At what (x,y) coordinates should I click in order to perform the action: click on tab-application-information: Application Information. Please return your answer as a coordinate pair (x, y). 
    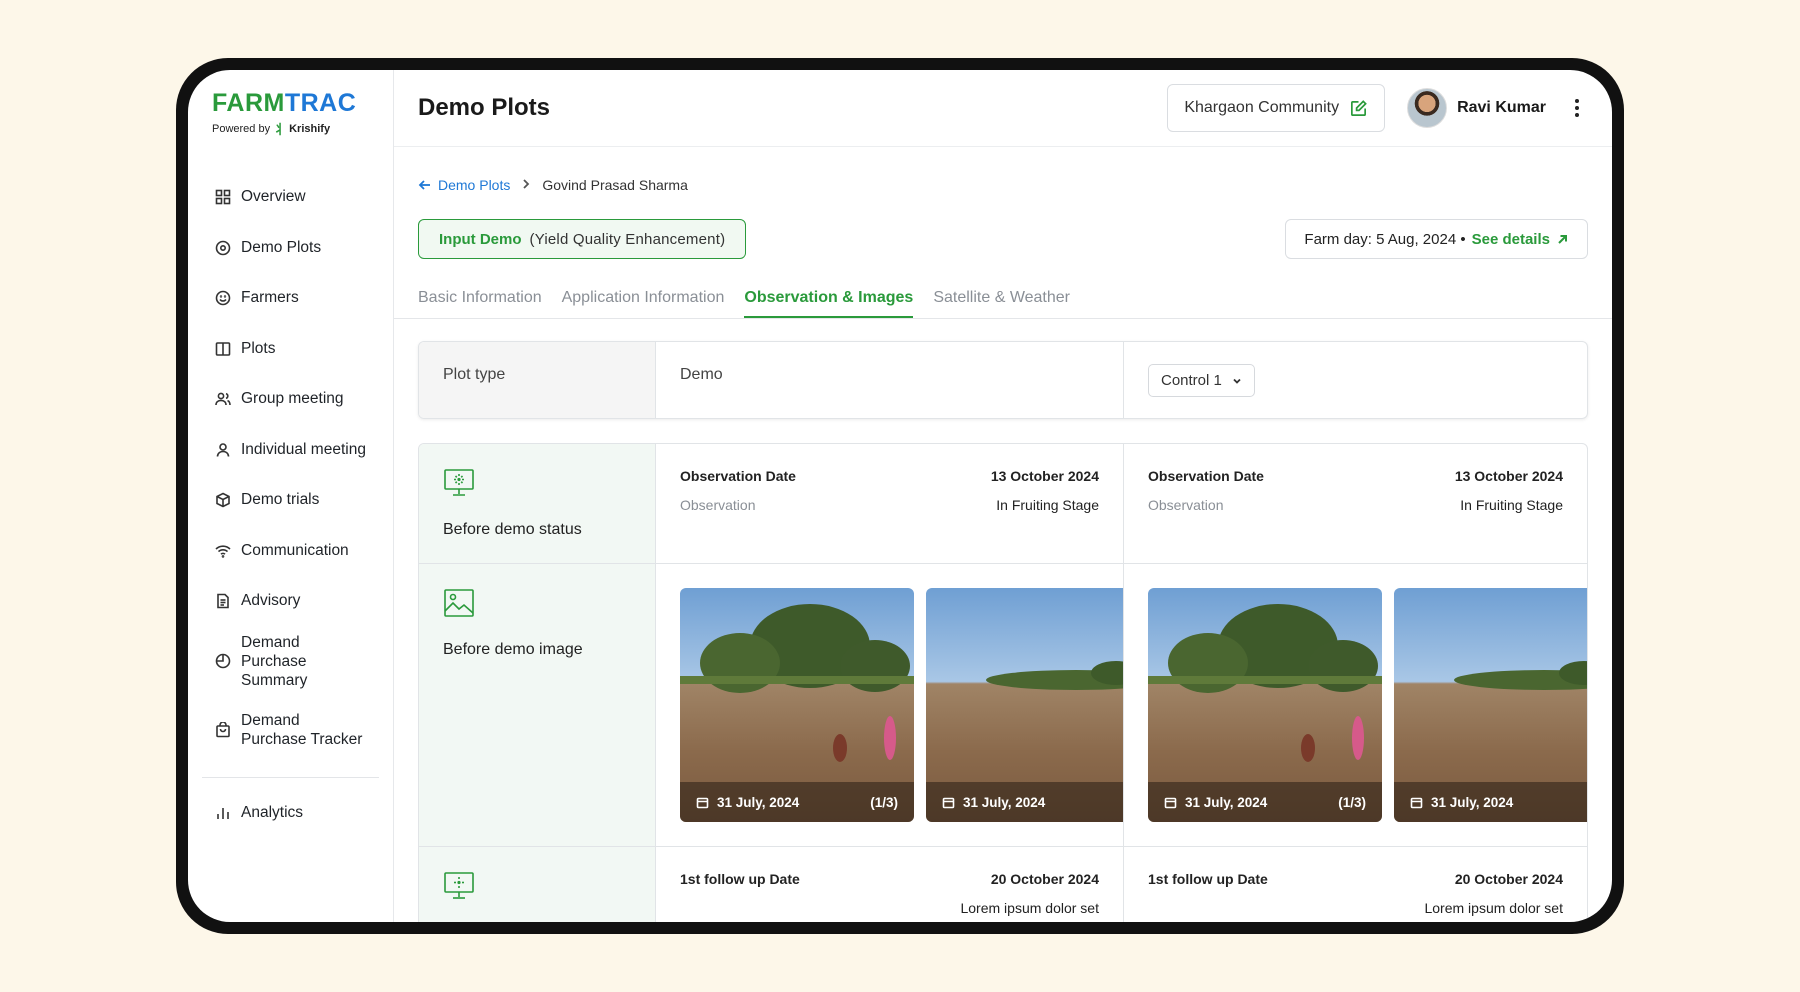
    Looking at the image, I should click on (643, 303).